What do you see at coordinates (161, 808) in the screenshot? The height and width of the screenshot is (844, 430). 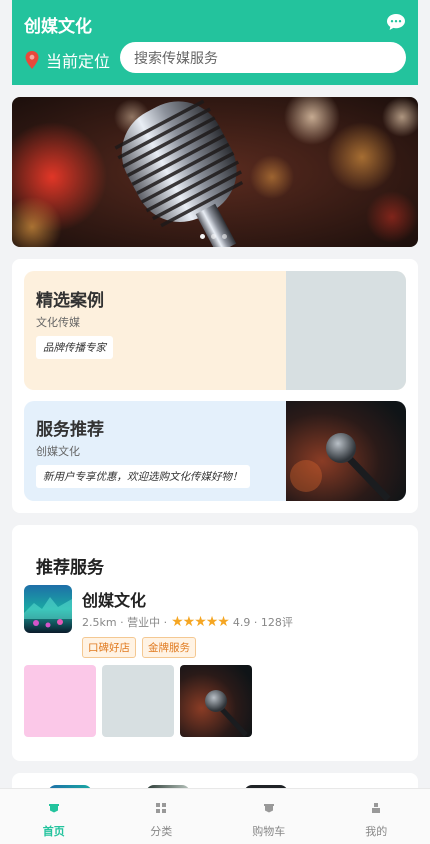 I see `grid-icon` at bounding box center [161, 808].